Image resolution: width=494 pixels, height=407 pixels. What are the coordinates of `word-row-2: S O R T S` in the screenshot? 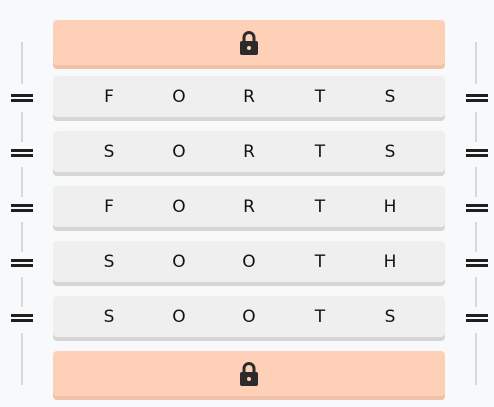 It's located at (249, 151).